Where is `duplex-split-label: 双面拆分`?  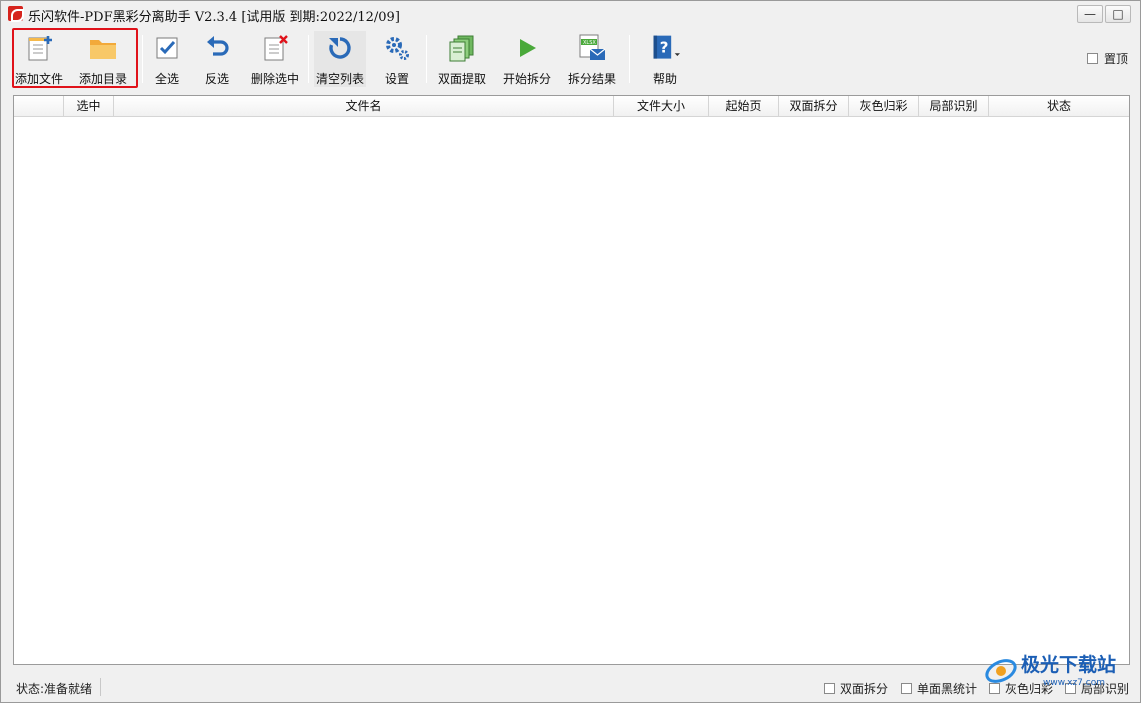
duplex-split-label: 双面拆分 is located at coordinates (864, 689).